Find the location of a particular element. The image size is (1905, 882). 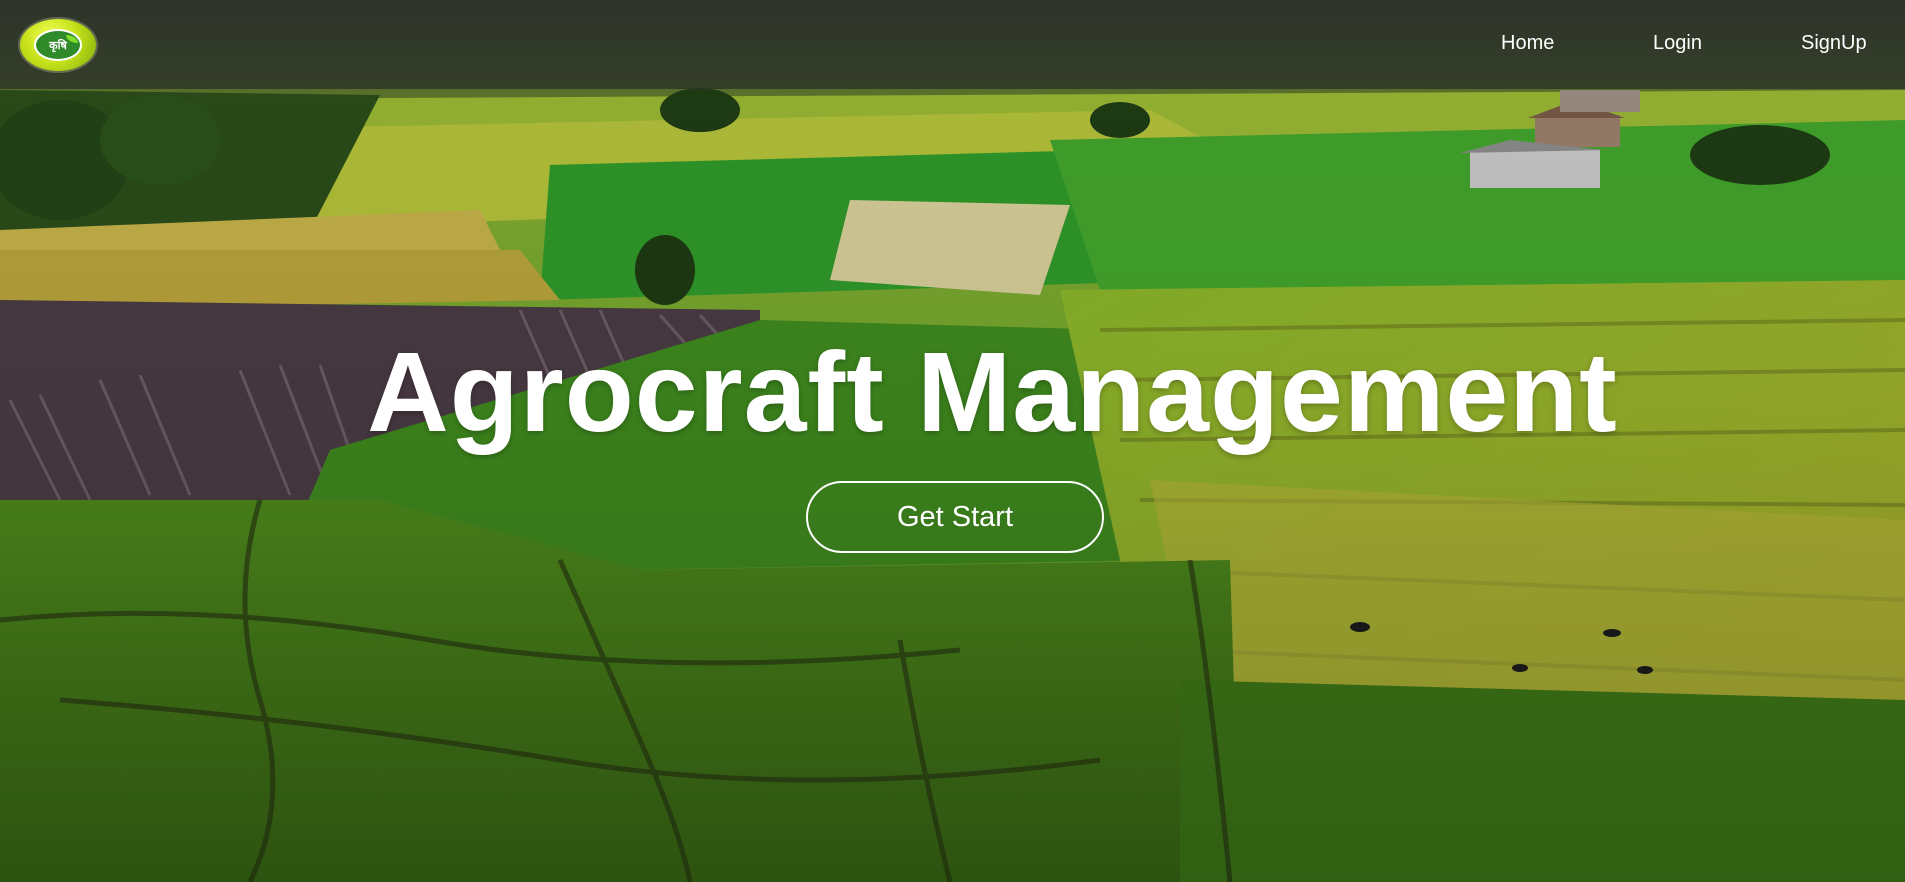

get-start-button: Get Start is located at coordinates (955, 517).